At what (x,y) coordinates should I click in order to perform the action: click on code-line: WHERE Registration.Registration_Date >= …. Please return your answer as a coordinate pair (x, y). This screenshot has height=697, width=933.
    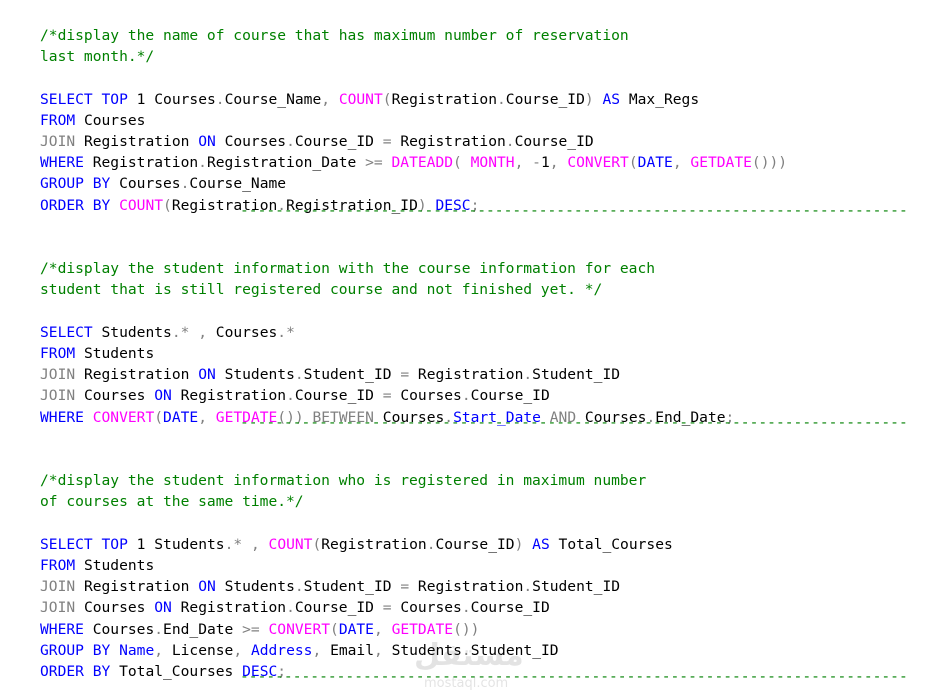
    Looking at the image, I should click on (413, 162).